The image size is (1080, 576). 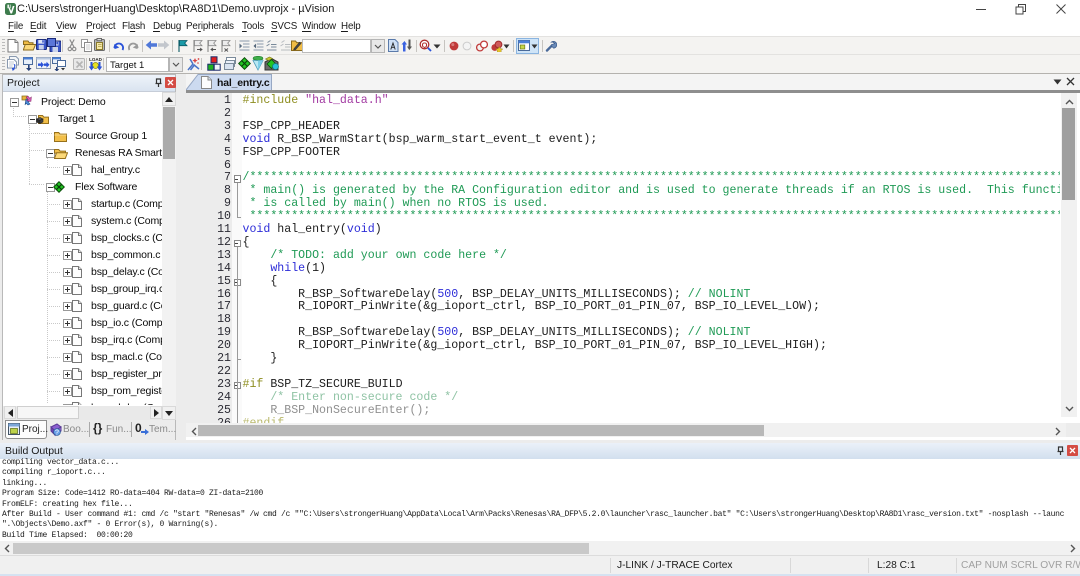 What do you see at coordinates (95, 59) in the screenshot?
I see `svg-text: LOAD` at bounding box center [95, 59].